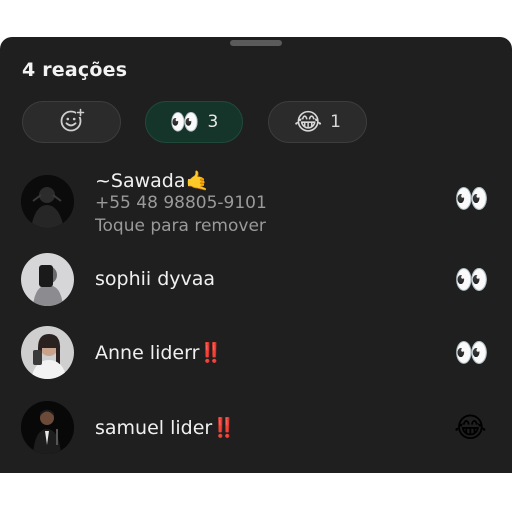 This screenshot has width=512, height=512. What do you see at coordinates (335, 122) in the screenshot?
I see `filter-chip-count: 1` at bounding box center [335, 122].